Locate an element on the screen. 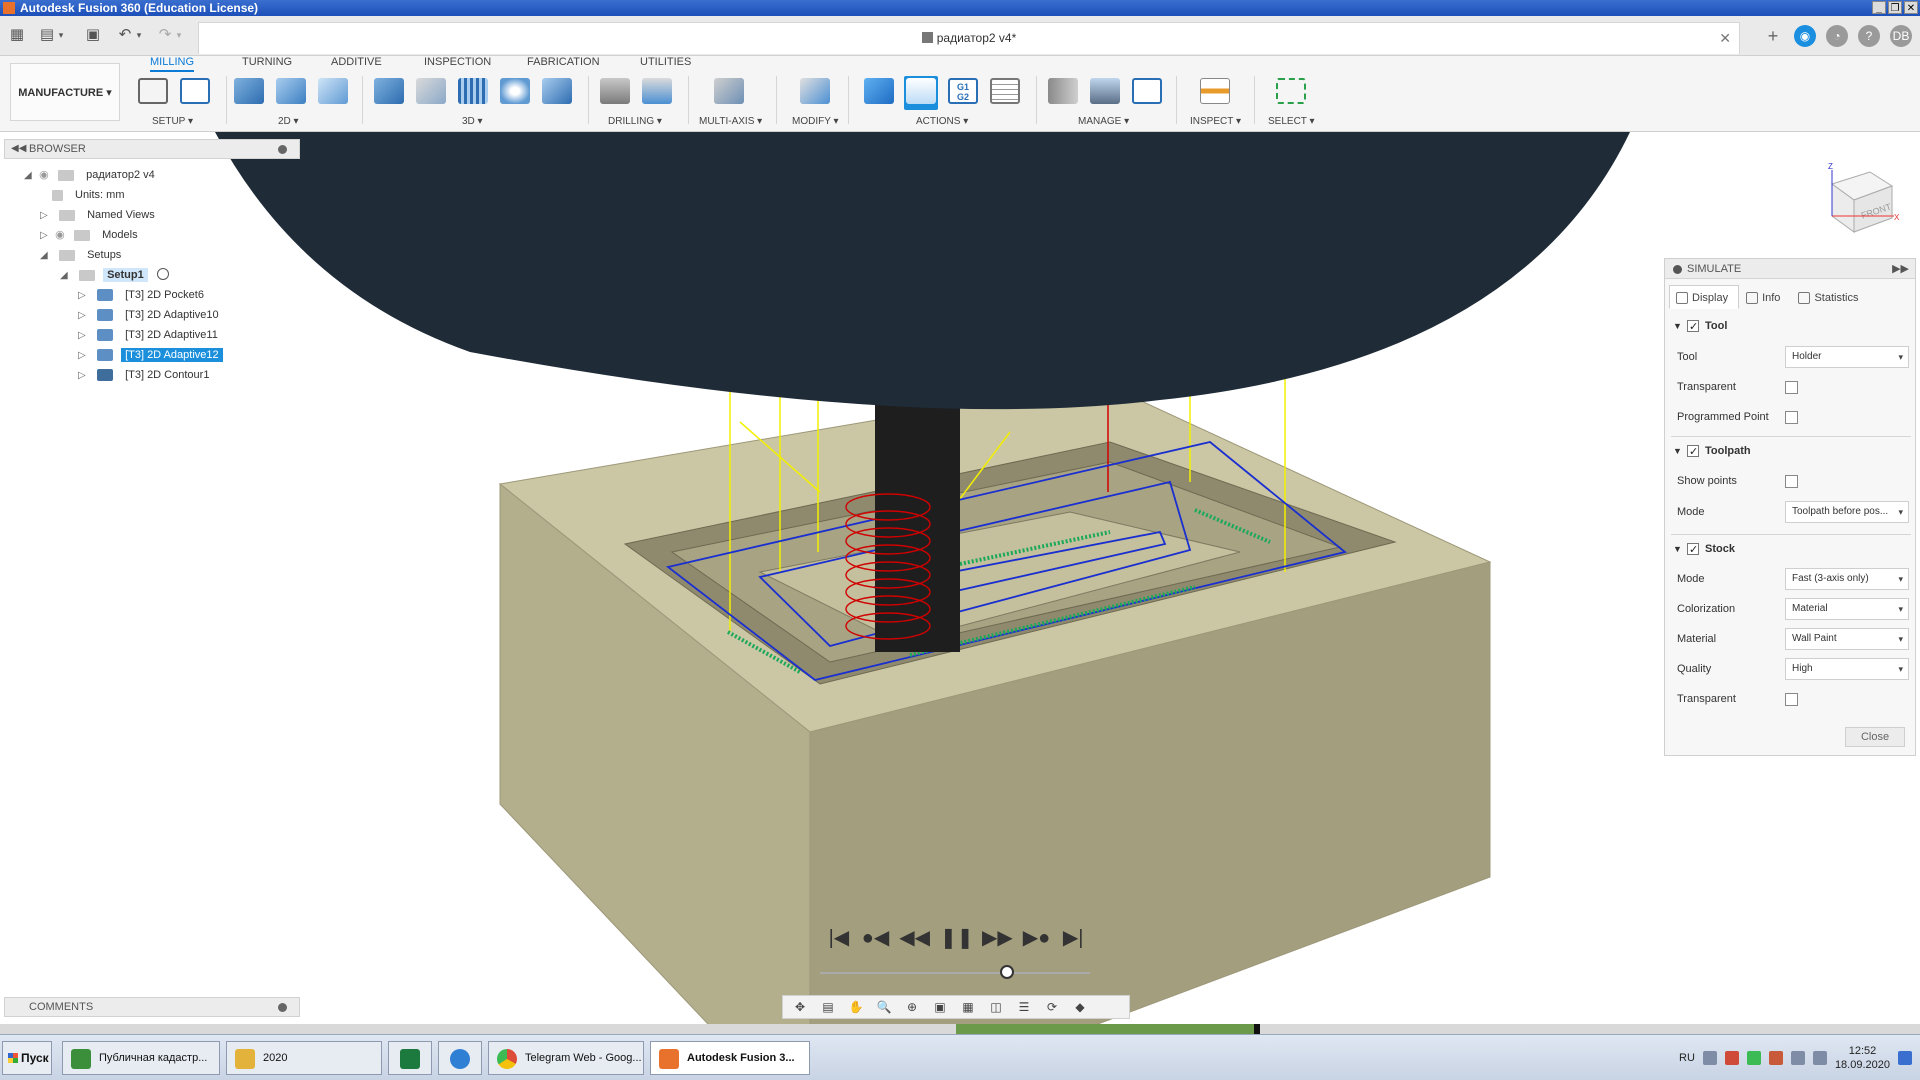  modify-group-label: MODIFY ▾ is located at coordinates (815, 121).